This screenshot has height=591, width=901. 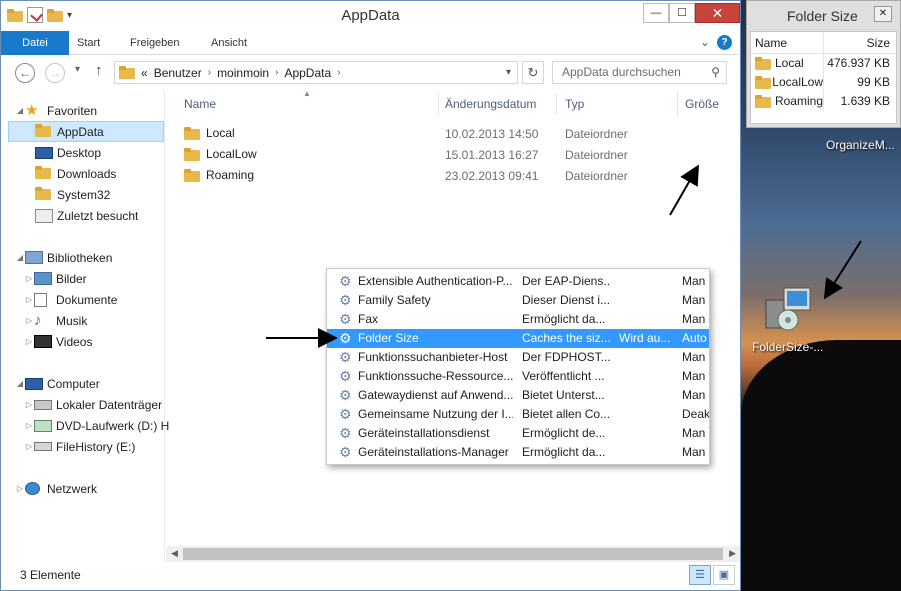 I want to click on tab-home: Start, so click(x=88, y=43).